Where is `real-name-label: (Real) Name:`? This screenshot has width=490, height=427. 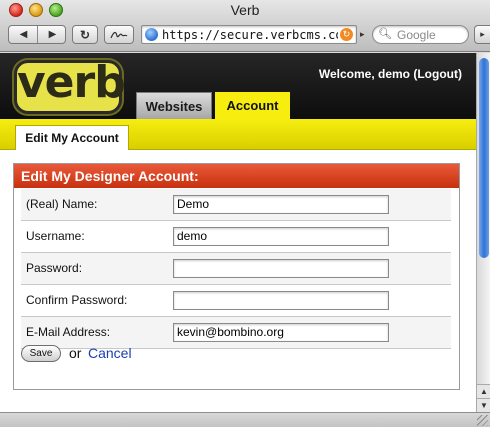
real-name-label: (Real) Name: is located at coordinates (62, 204).